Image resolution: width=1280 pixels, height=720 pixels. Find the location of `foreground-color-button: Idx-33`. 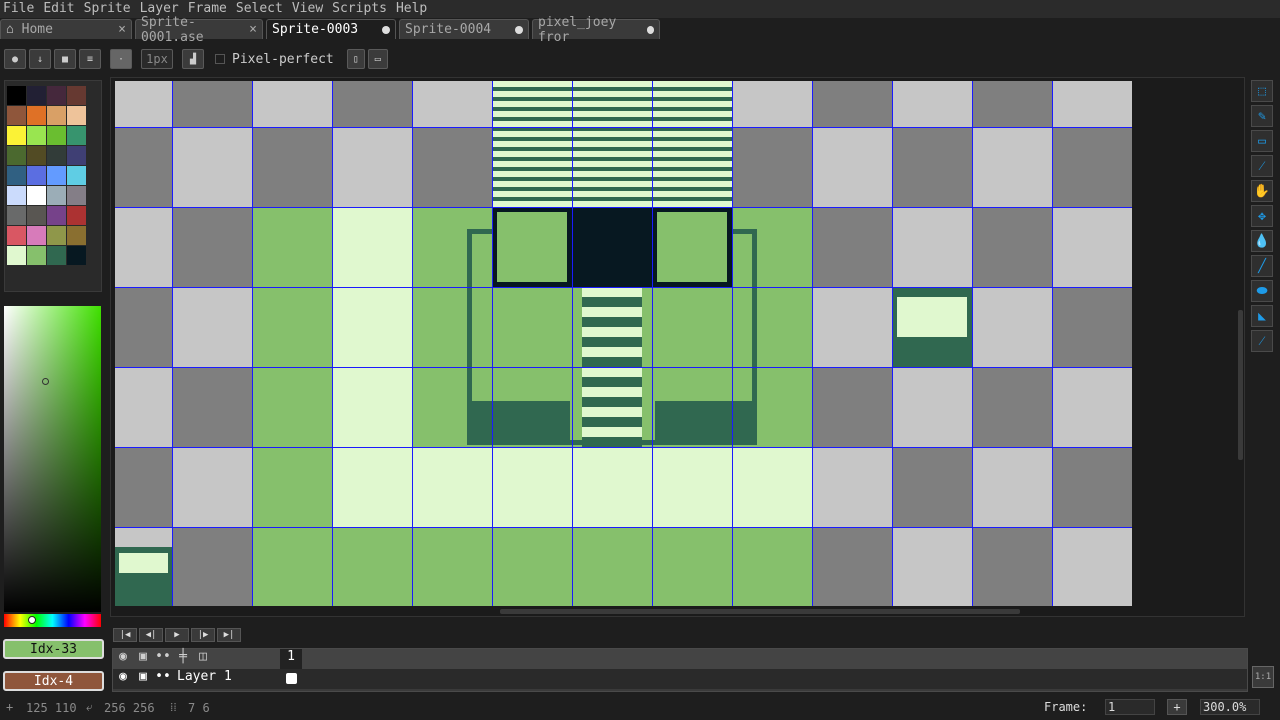

foreground-color-button: Idx-33 is located at coordinates (53, 649).